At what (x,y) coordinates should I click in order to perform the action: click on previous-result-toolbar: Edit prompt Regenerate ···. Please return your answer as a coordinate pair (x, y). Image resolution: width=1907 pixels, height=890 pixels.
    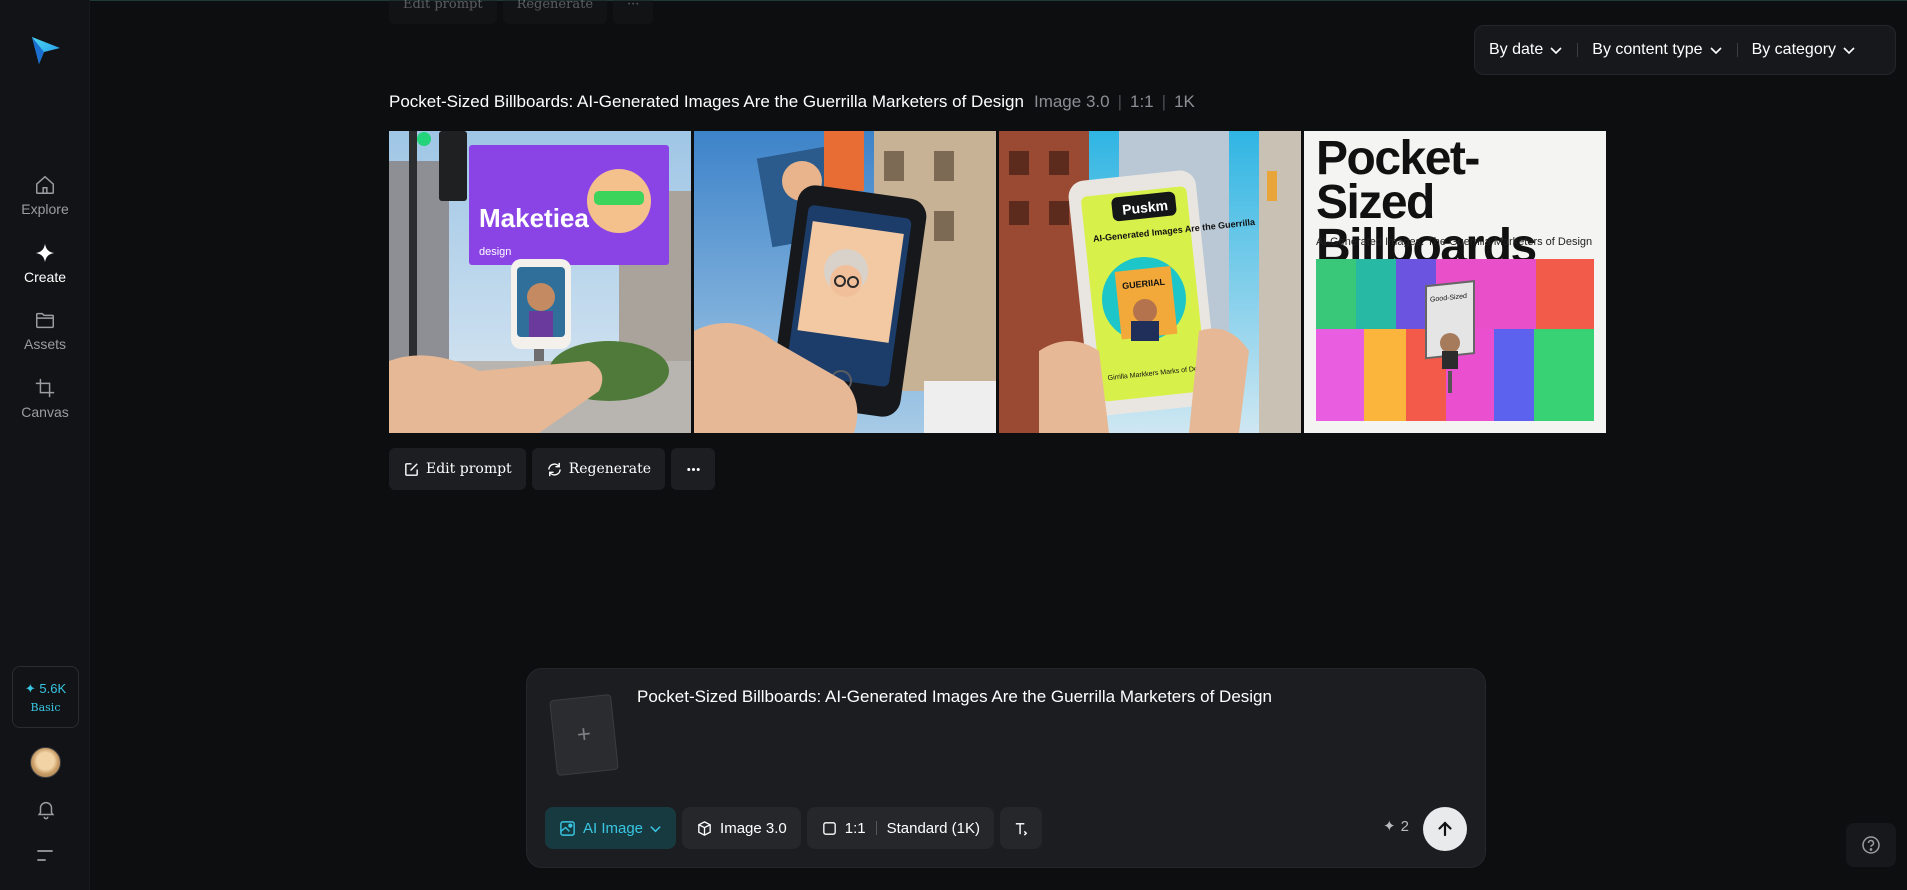
    Looking at the image, I should click on (521, 12).